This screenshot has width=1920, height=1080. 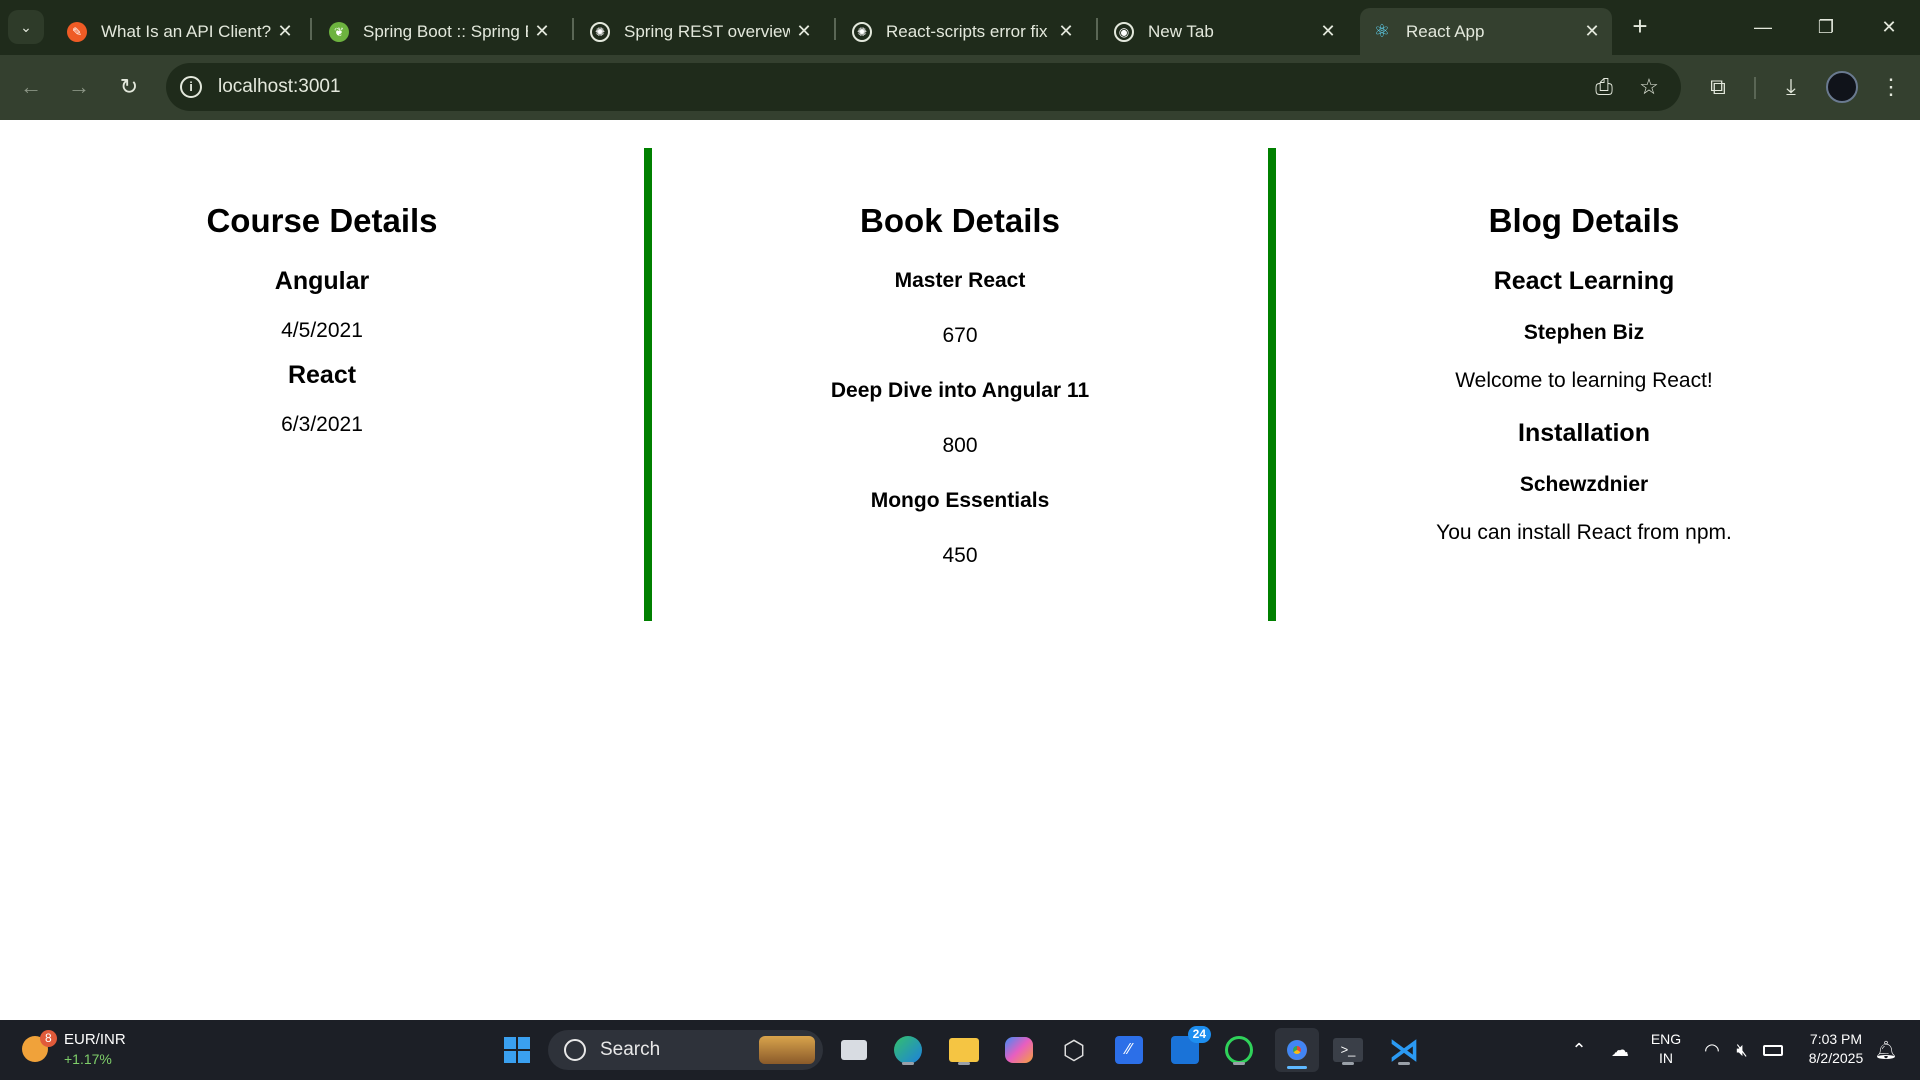 I want to click on whatsapp-icon, so click(x=1239, y=1050).